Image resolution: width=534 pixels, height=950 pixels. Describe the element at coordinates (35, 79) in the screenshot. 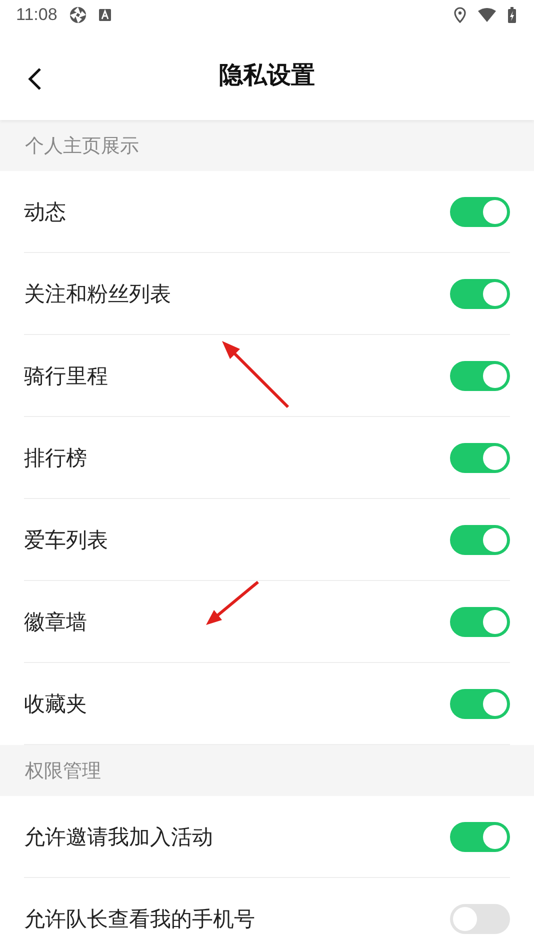

I see `back-icon` at that location.